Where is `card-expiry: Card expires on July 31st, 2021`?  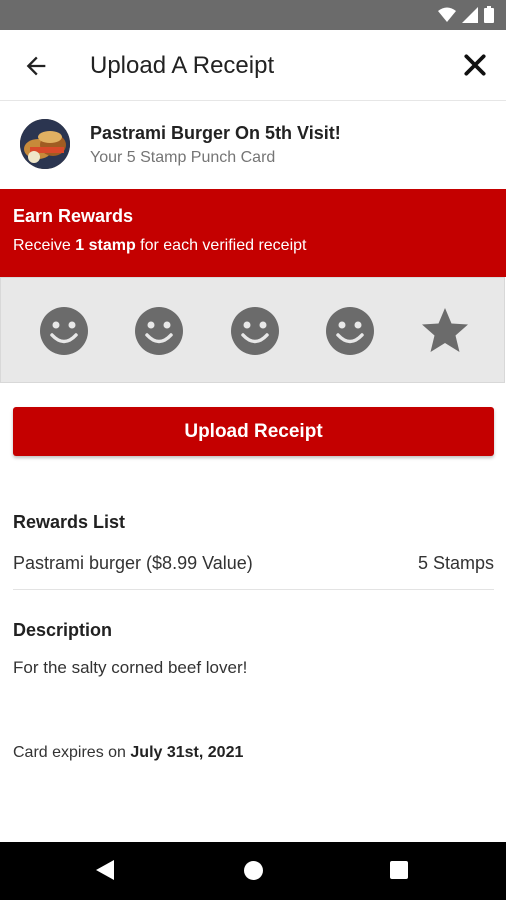 card-expiry: Card expires on July 31st, 2021 is located at coordinates (128, 753).